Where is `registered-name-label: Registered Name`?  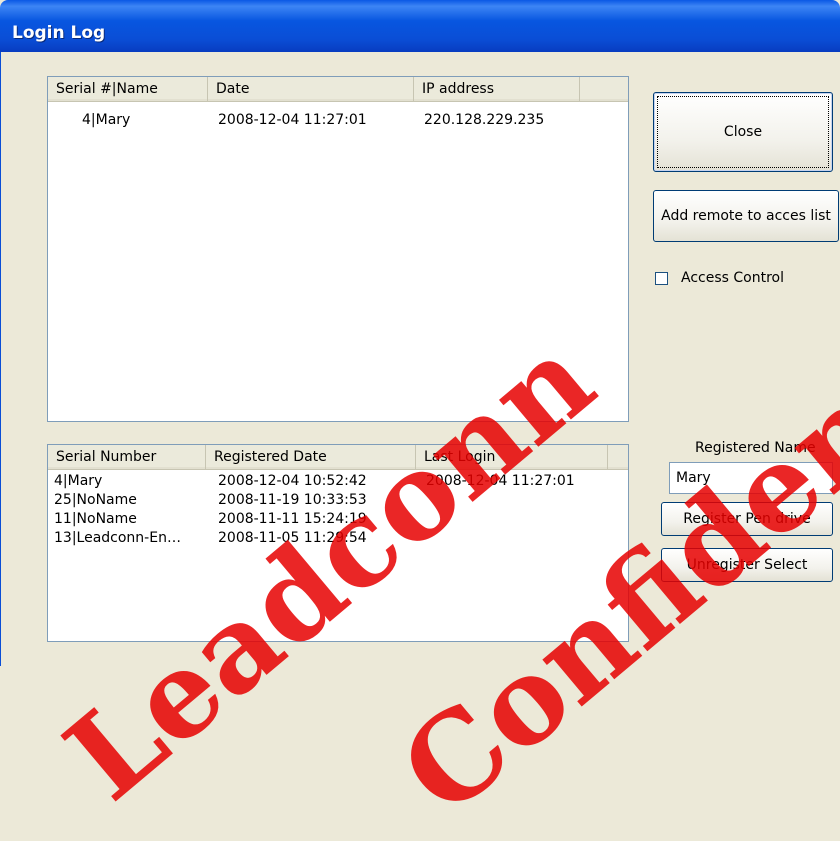
registered-name-label: Registered Name is located at coordinates (755, 448).